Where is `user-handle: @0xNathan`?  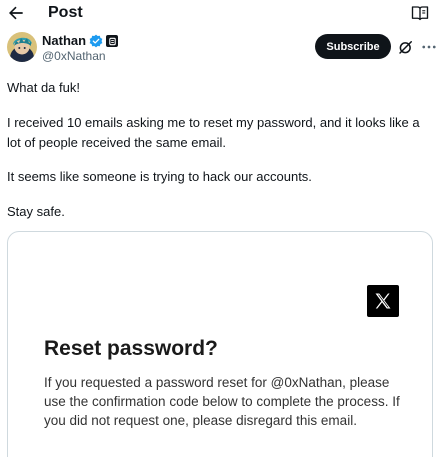
user-handle: @0xNathan is located at coordinates (74, 56).